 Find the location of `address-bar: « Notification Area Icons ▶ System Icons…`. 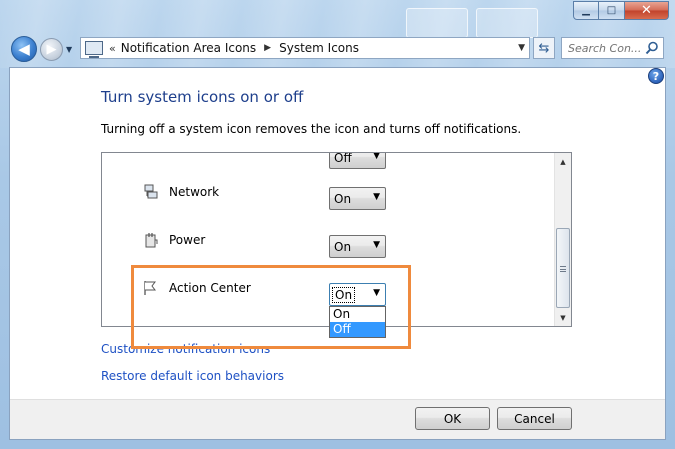

address-bar: « Notification Area Icons ▶ System Icons… is located at coordinates (305, 48).